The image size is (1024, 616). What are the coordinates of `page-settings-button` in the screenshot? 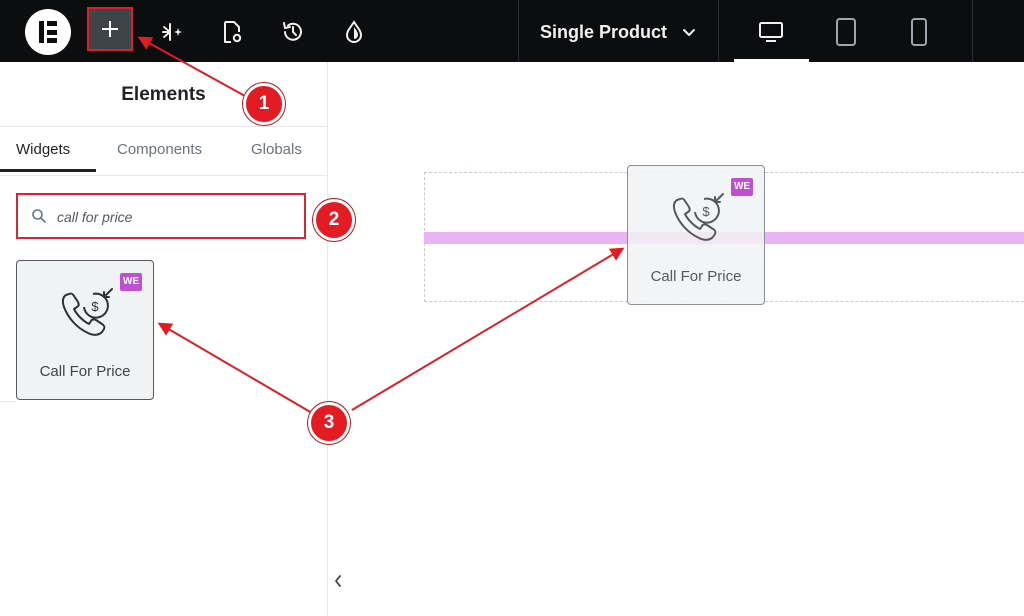 It's located at (232, 32).